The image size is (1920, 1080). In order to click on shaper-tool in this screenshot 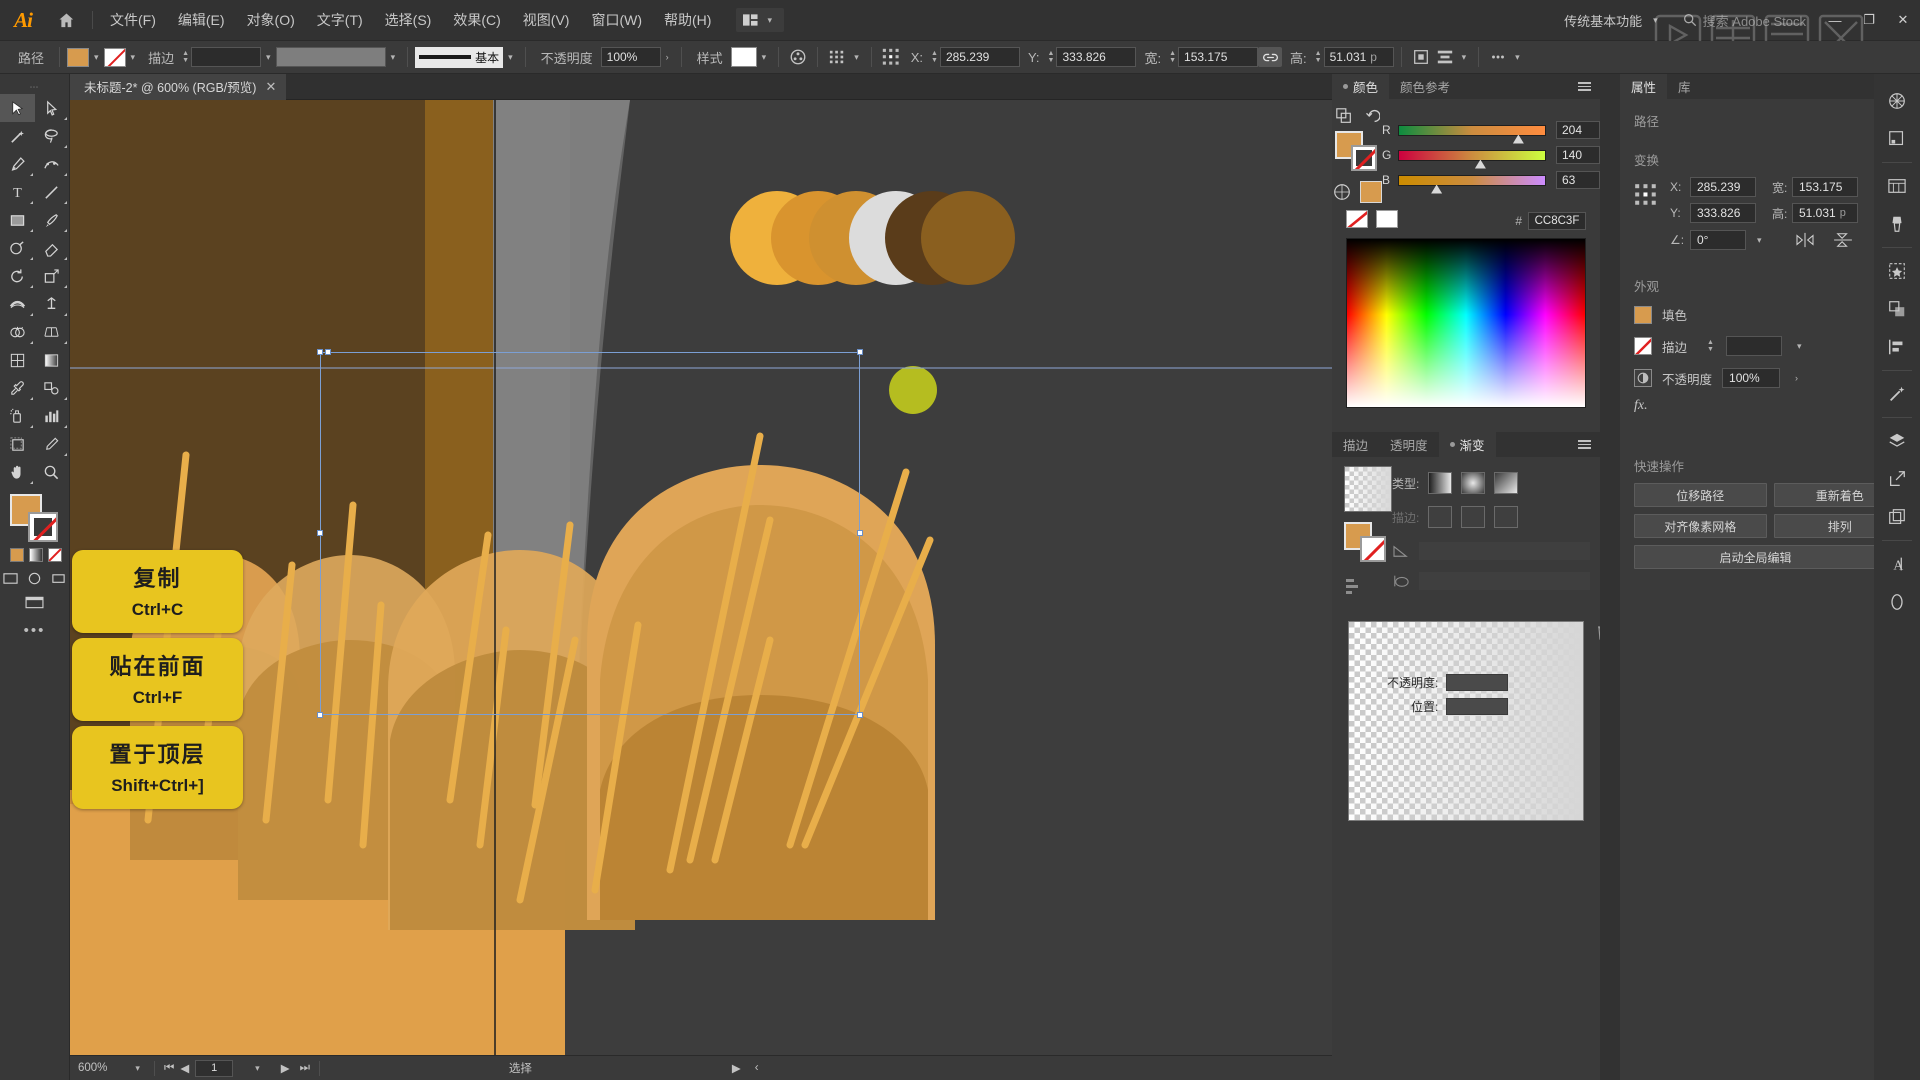, I will do `click(17, 248)`.